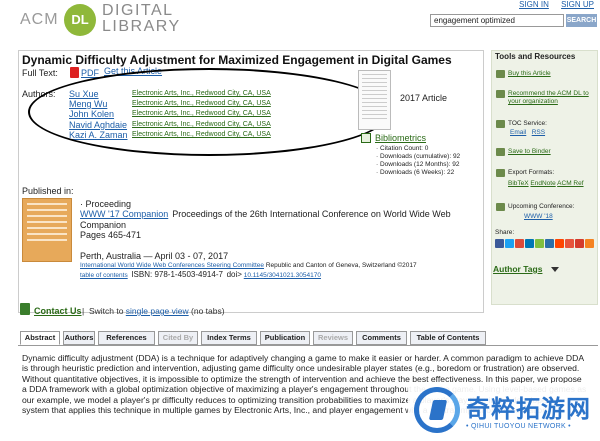  Describe the element at coordinates (80, 20) in the screenshot. I see `logo-dl-badge: DL` at that location.